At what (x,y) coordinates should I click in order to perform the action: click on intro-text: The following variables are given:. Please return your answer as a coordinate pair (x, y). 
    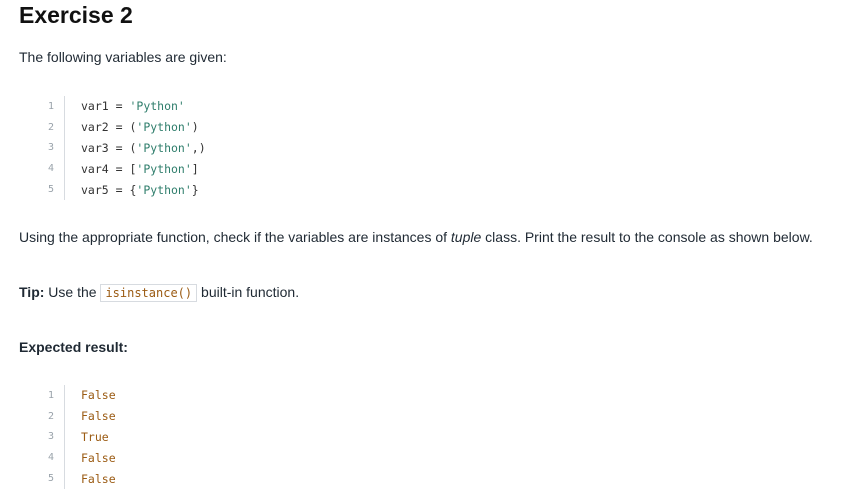
    Looking at the image, I should click on (123, 57).